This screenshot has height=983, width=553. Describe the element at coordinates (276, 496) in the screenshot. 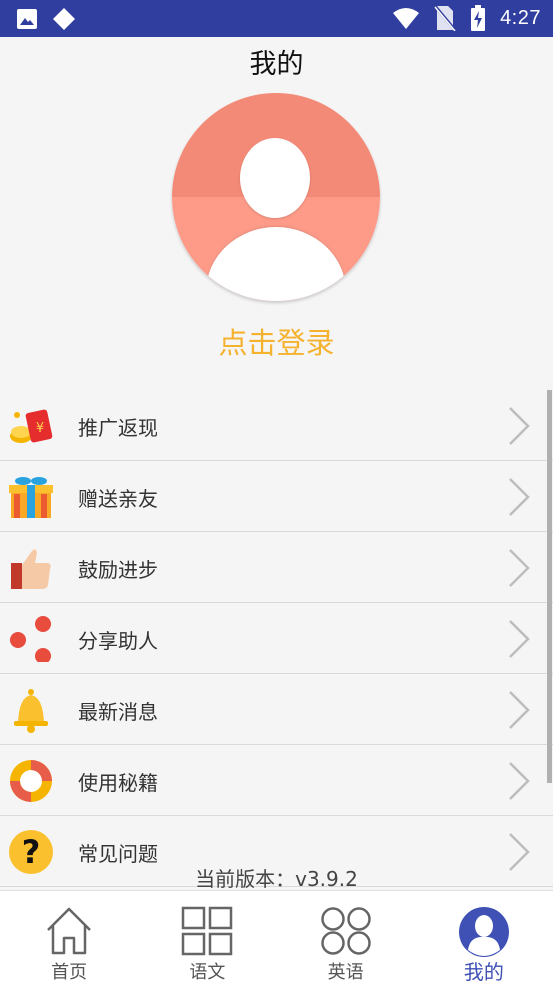

I see `menu-item-gift: 赠送亲友` at that location.